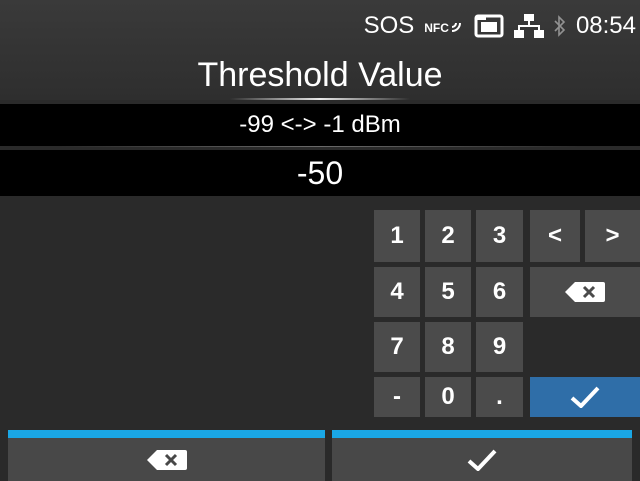 This screenshot has height=481, width=640. I want to click on confirm-button, so click(482, 459).